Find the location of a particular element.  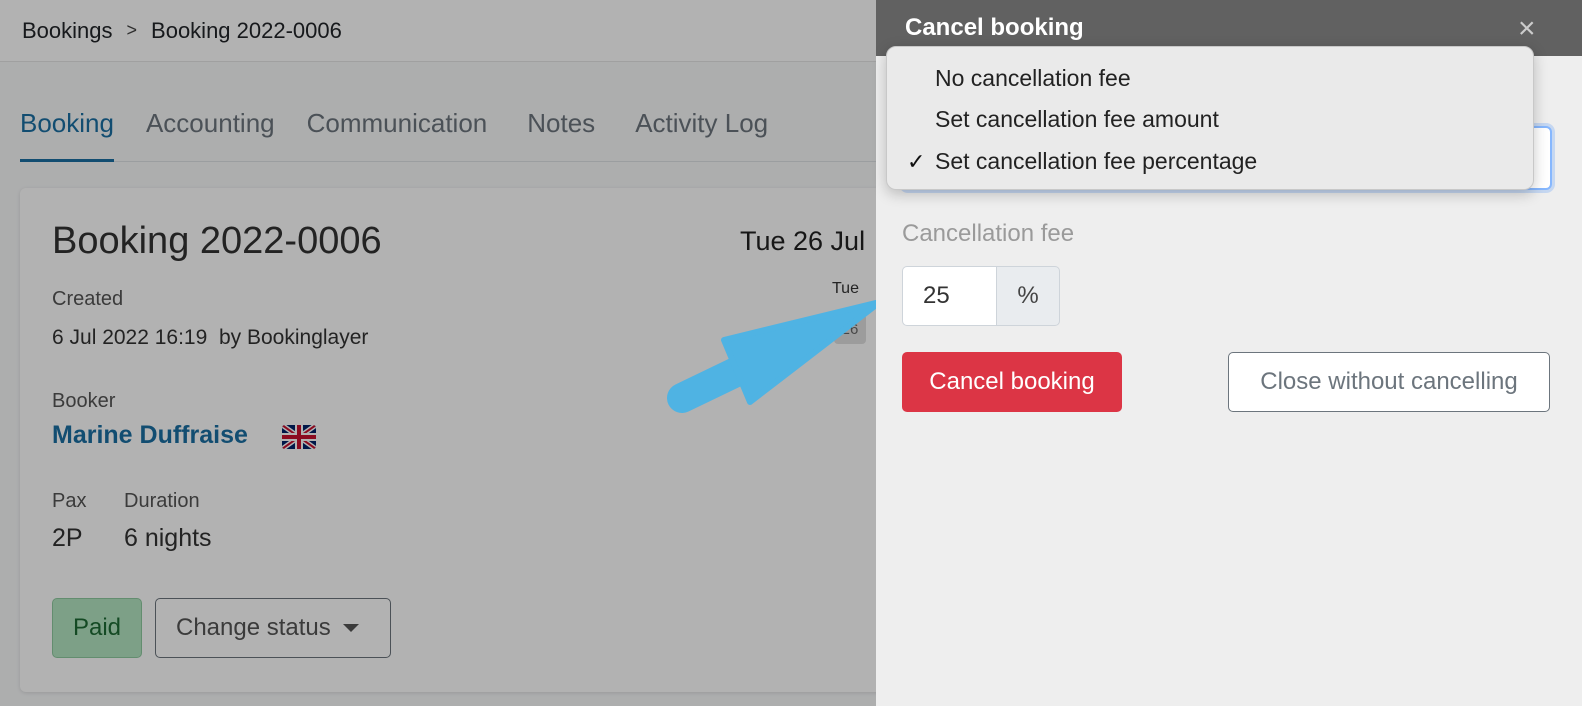

option-set-fee-percentage: Set cancellation fee percentage is located at coordinates (1096, 161).